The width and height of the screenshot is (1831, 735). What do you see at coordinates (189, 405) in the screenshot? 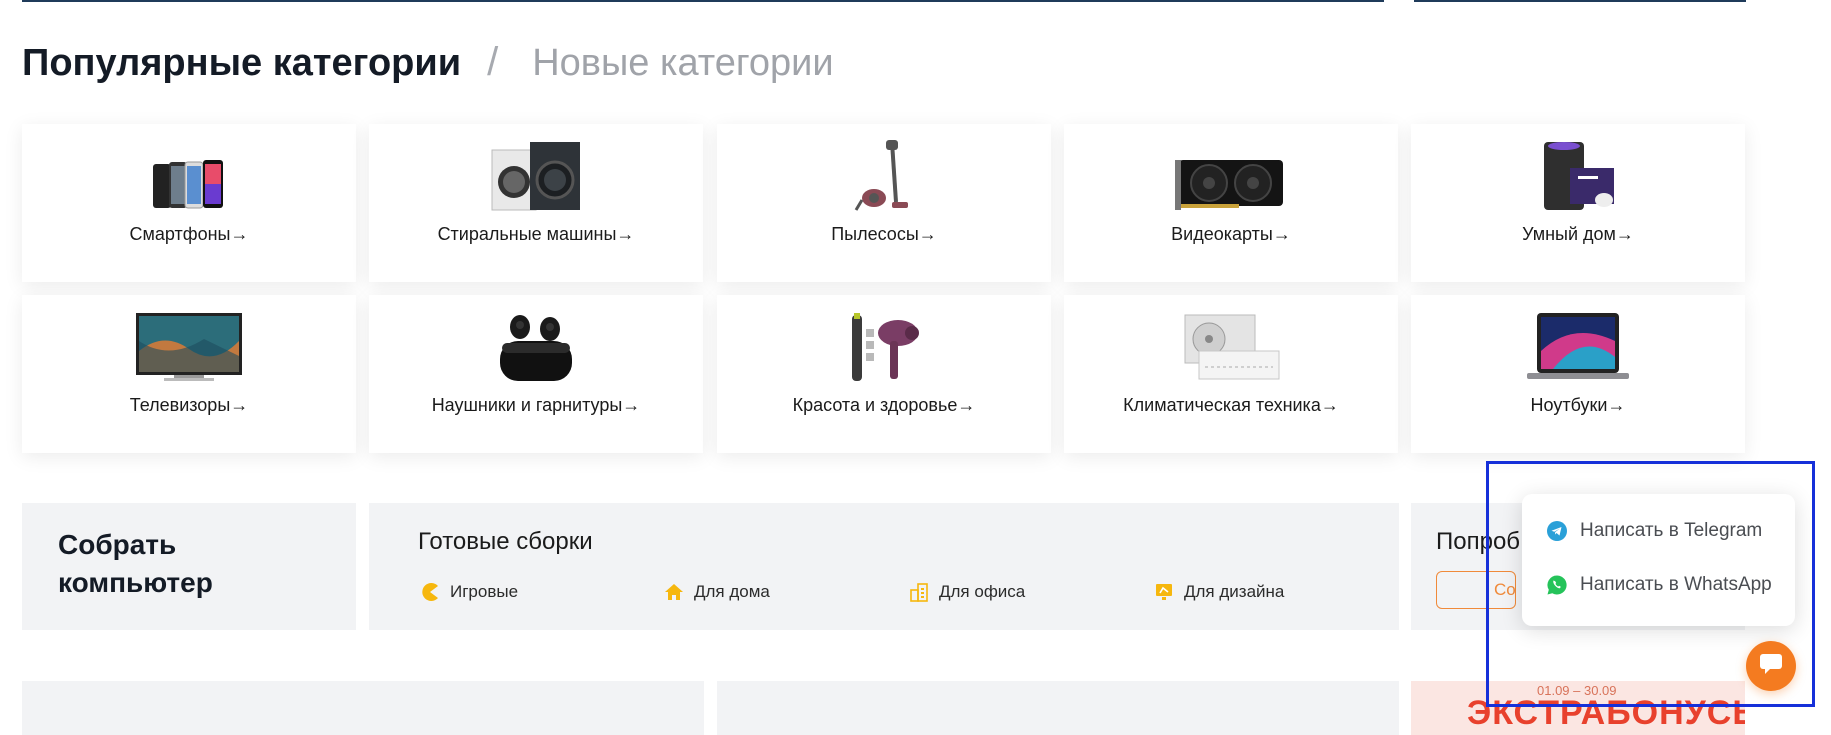
I see `category-label: Телевизоры→` at bounding box center [189, 405].